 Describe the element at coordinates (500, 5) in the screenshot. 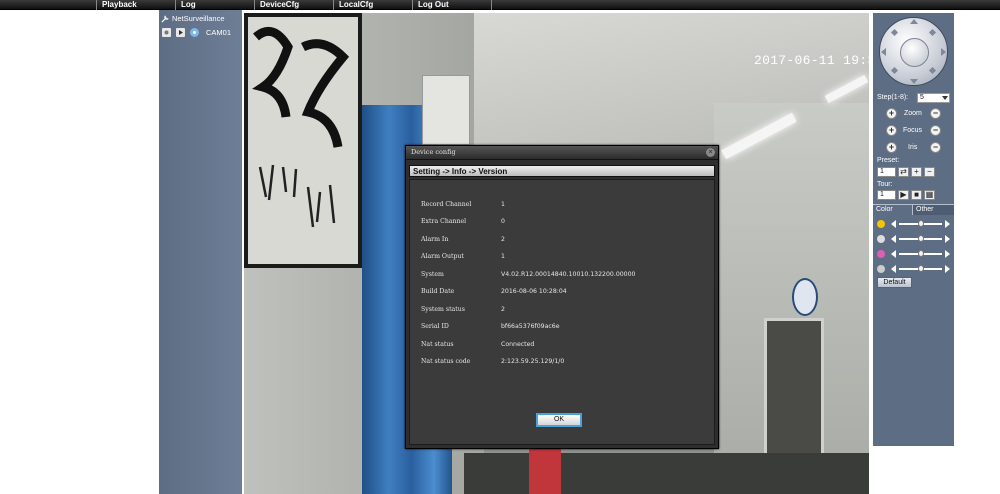

I see `top-menu-bar: Playback Log DeviceCfg LocalCfg Log Out` at that location.